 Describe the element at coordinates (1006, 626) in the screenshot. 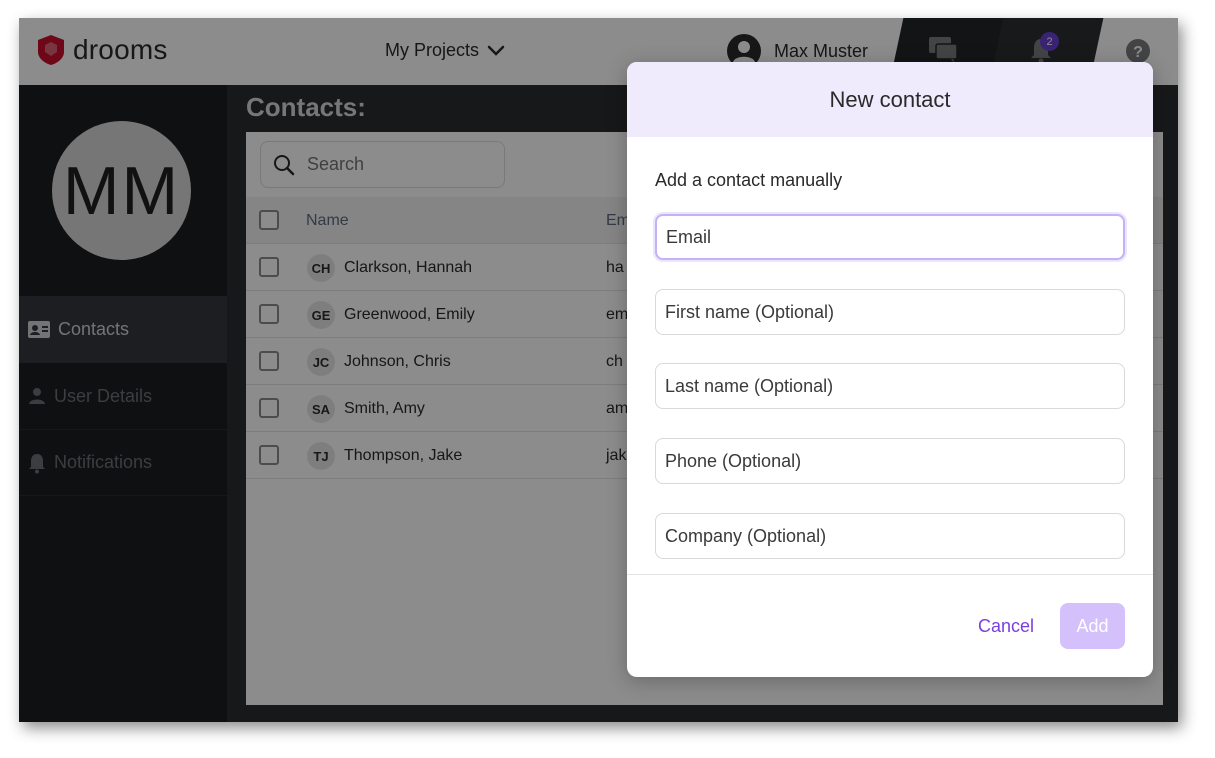

I see `cancel-button: Cancel` at that location.